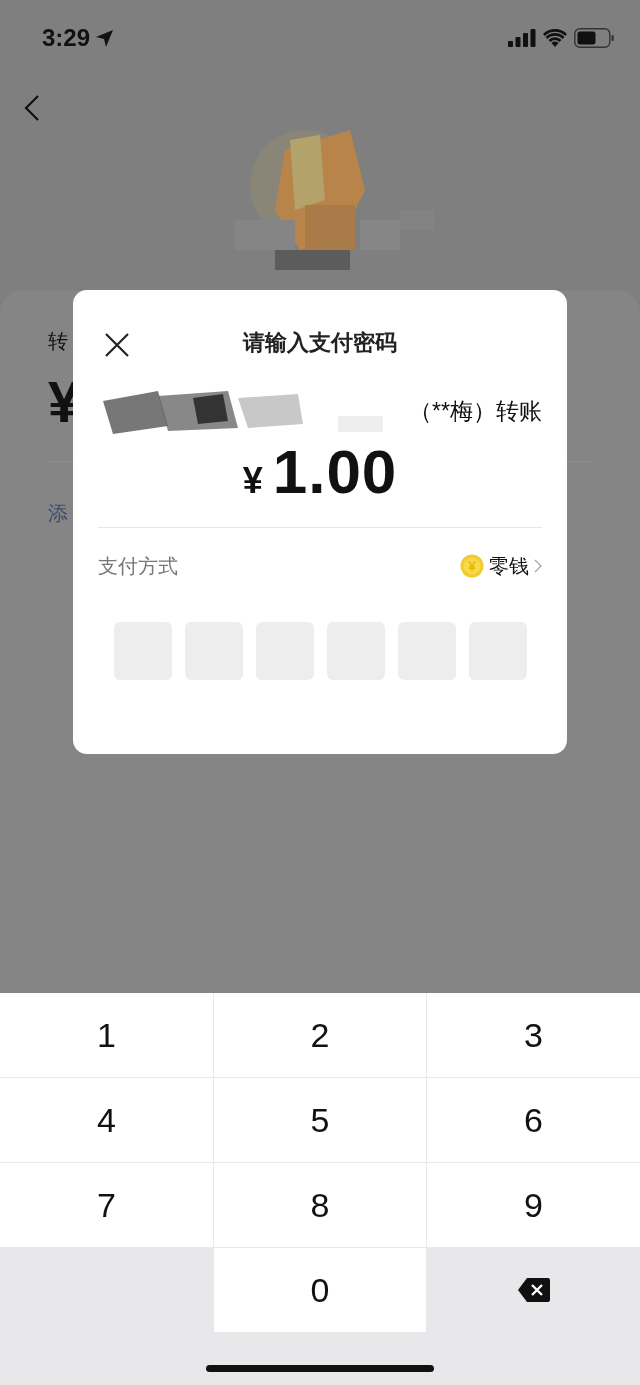 The image size is (640, 1385). I want to click on digit-key: 5, so click(320, 1120).